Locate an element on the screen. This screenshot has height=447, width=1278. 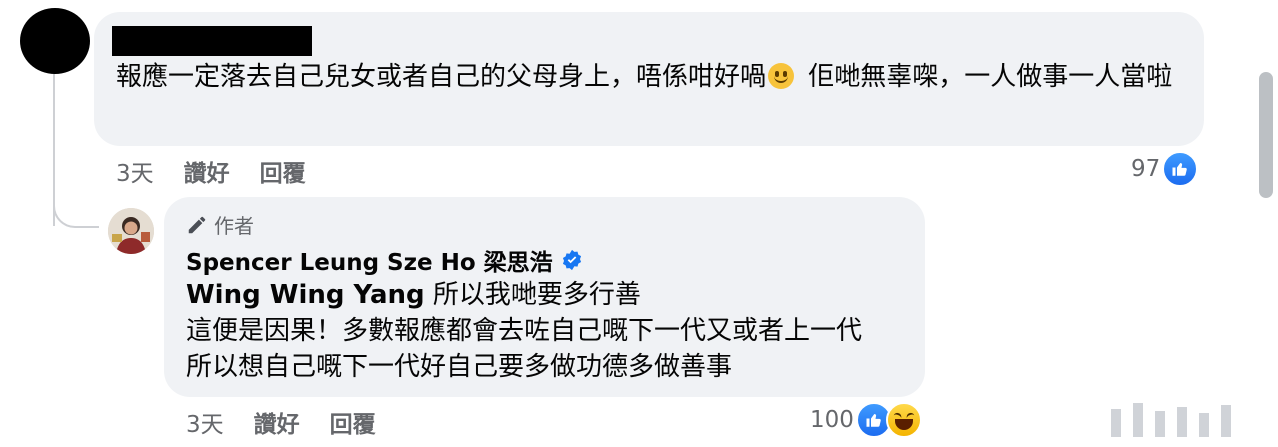
reply-line-1-text: 所以我哋要多行善 is located at coordinates (532, 295).